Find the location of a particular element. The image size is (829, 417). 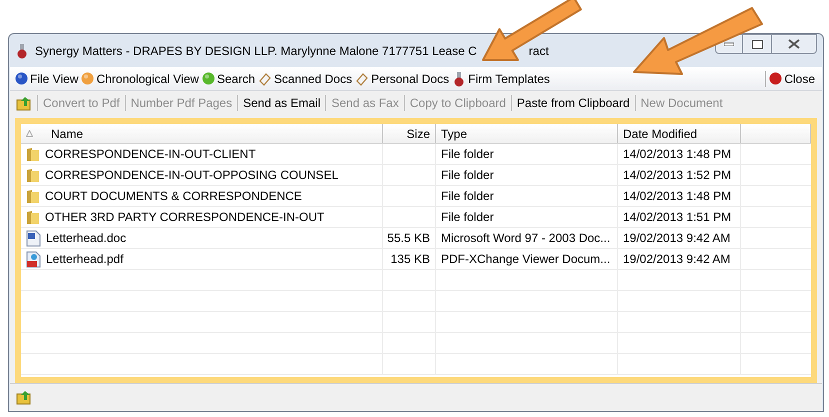

menu-item: File View is located at coordinates (46, 79).